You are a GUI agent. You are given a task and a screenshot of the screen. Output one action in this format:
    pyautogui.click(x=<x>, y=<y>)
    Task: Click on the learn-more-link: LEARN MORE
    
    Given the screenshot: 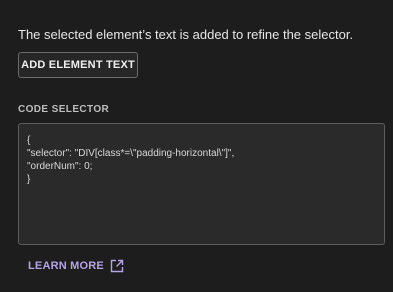 What is the action you would take?
    pyautogui.click(x=76, y=266)
    